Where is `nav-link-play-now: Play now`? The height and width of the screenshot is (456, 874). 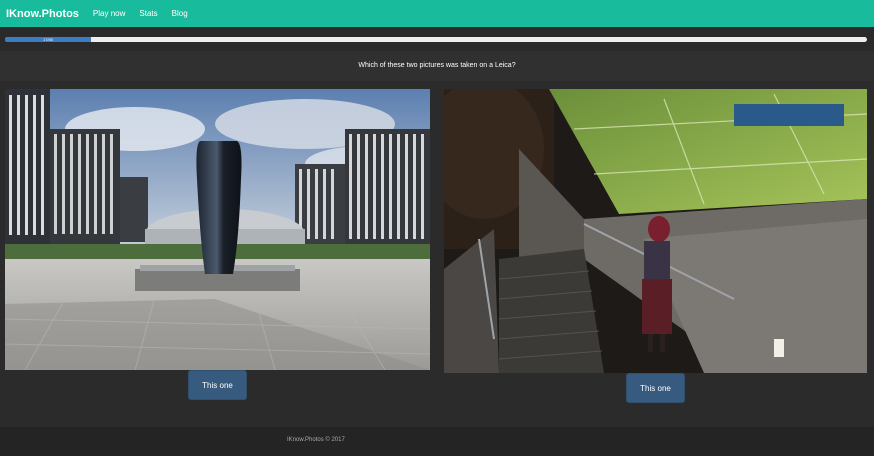
nav-link-play-now: Play now is located at coordinates (109, 13).